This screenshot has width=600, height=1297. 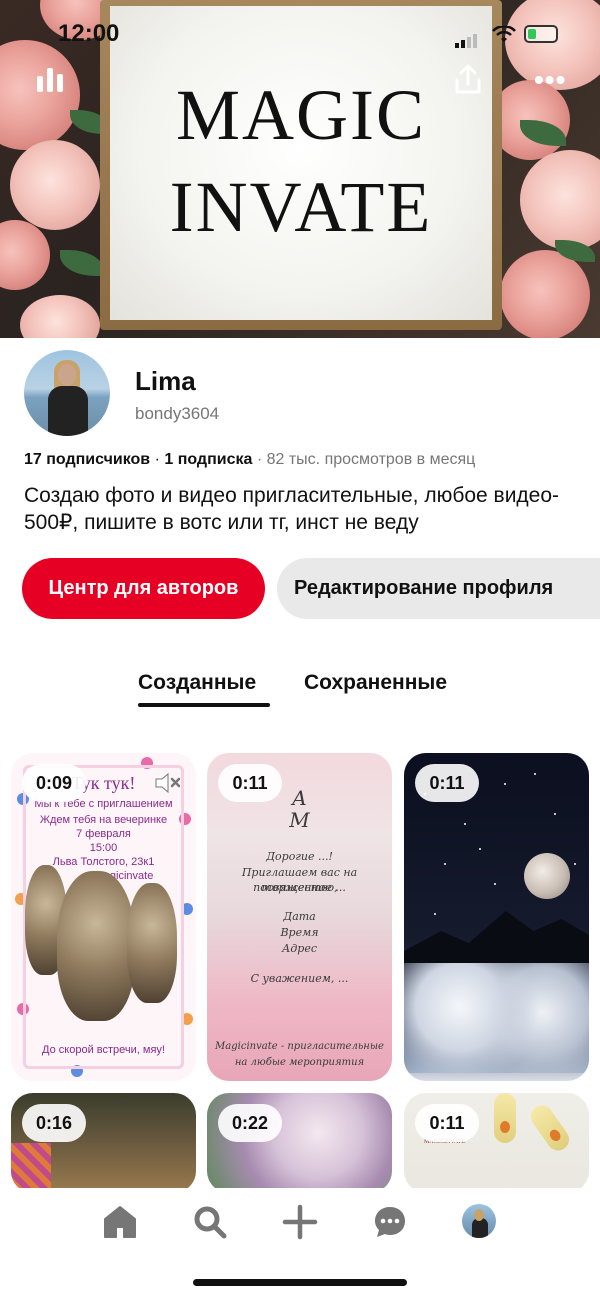 I want to click on cover-title-line1: MAGIC, so click(x=300, y=115).